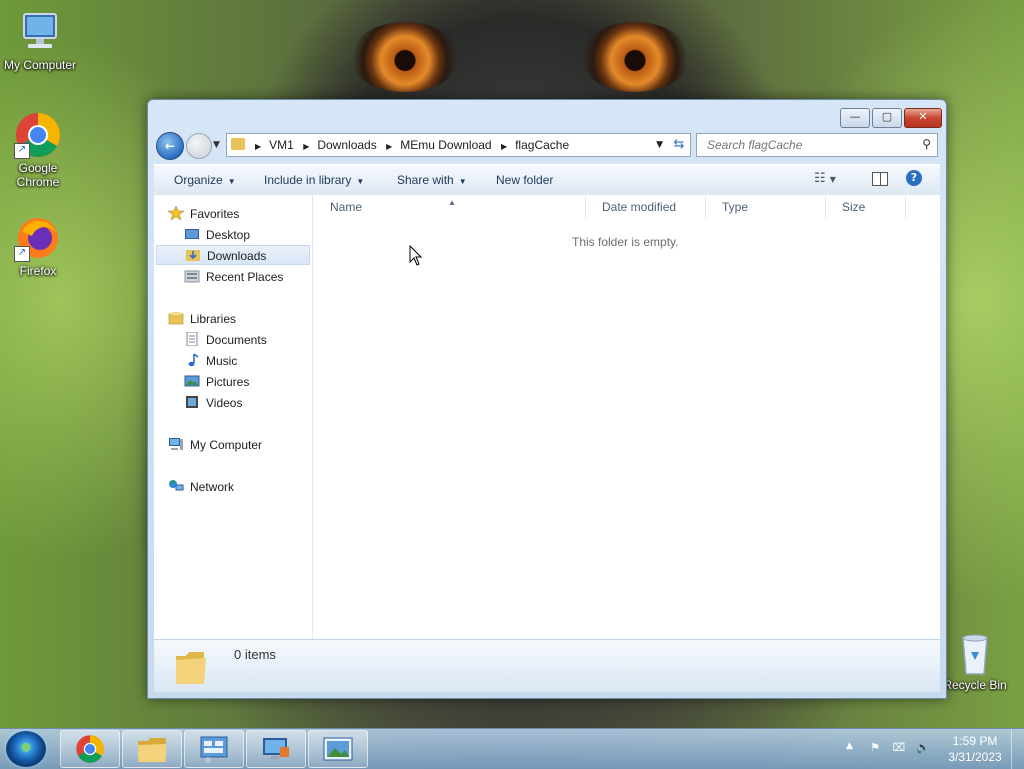 Image resolution: width=1024 pixels, height=769 pixels. I want to click on nav-downloads-label: Downloads, so click(237, 256).